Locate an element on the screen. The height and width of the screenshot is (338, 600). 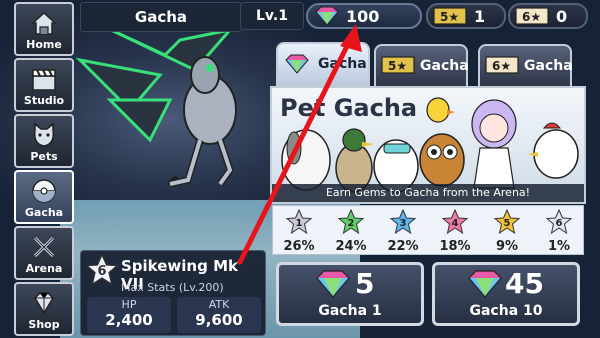
rarity-star-icon: 6 is located at coordinates (102, 269).